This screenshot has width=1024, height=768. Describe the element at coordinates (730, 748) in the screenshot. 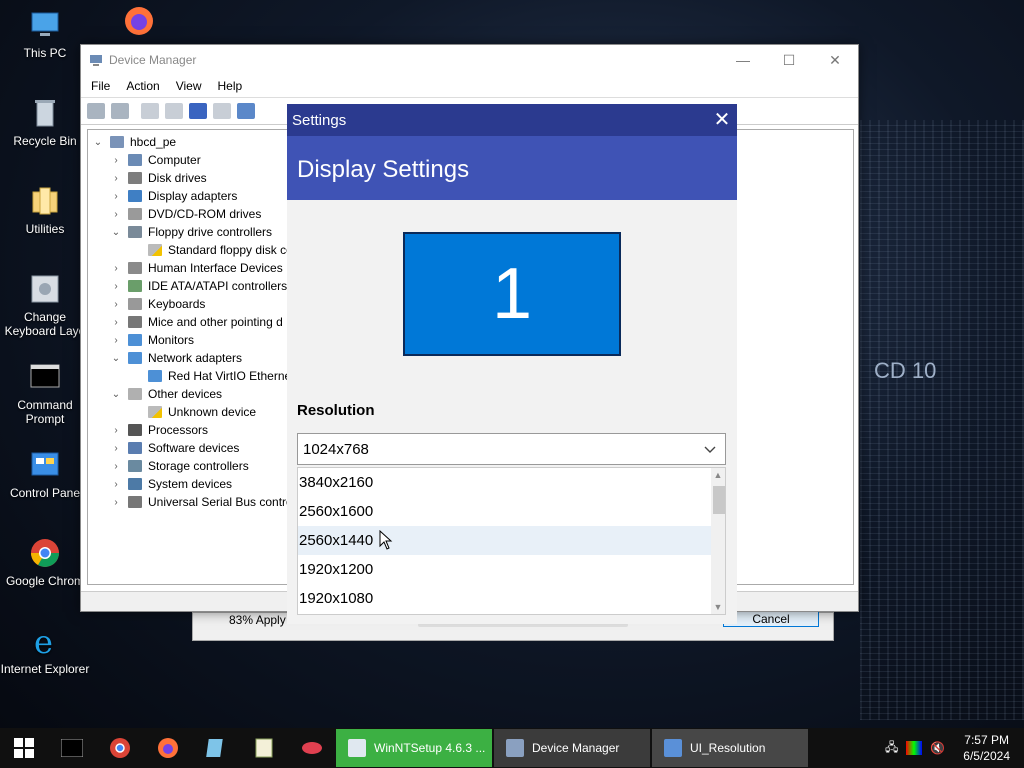

I see `taskbar-task-ui-resolution: UI_Resolution` at that location.